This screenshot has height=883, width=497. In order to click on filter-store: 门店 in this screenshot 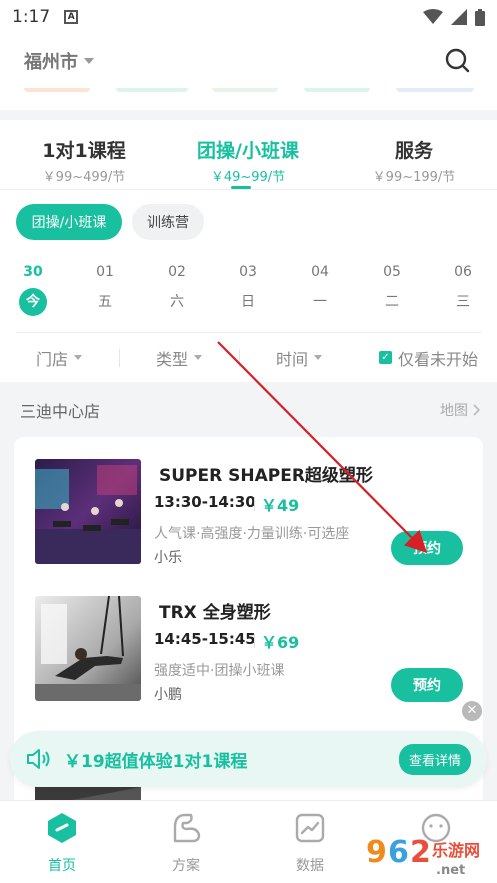, I will do `click(59, 358)`.